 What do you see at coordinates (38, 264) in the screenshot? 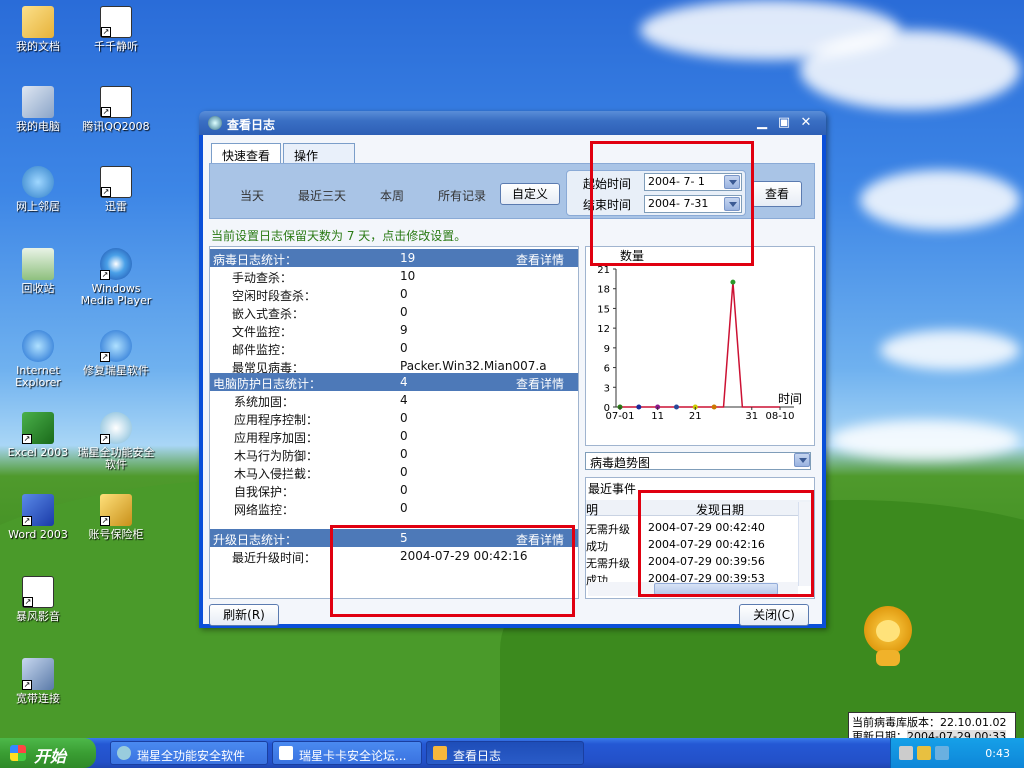
I see `recycle-bin-icon` at bounding box center [38, 264].